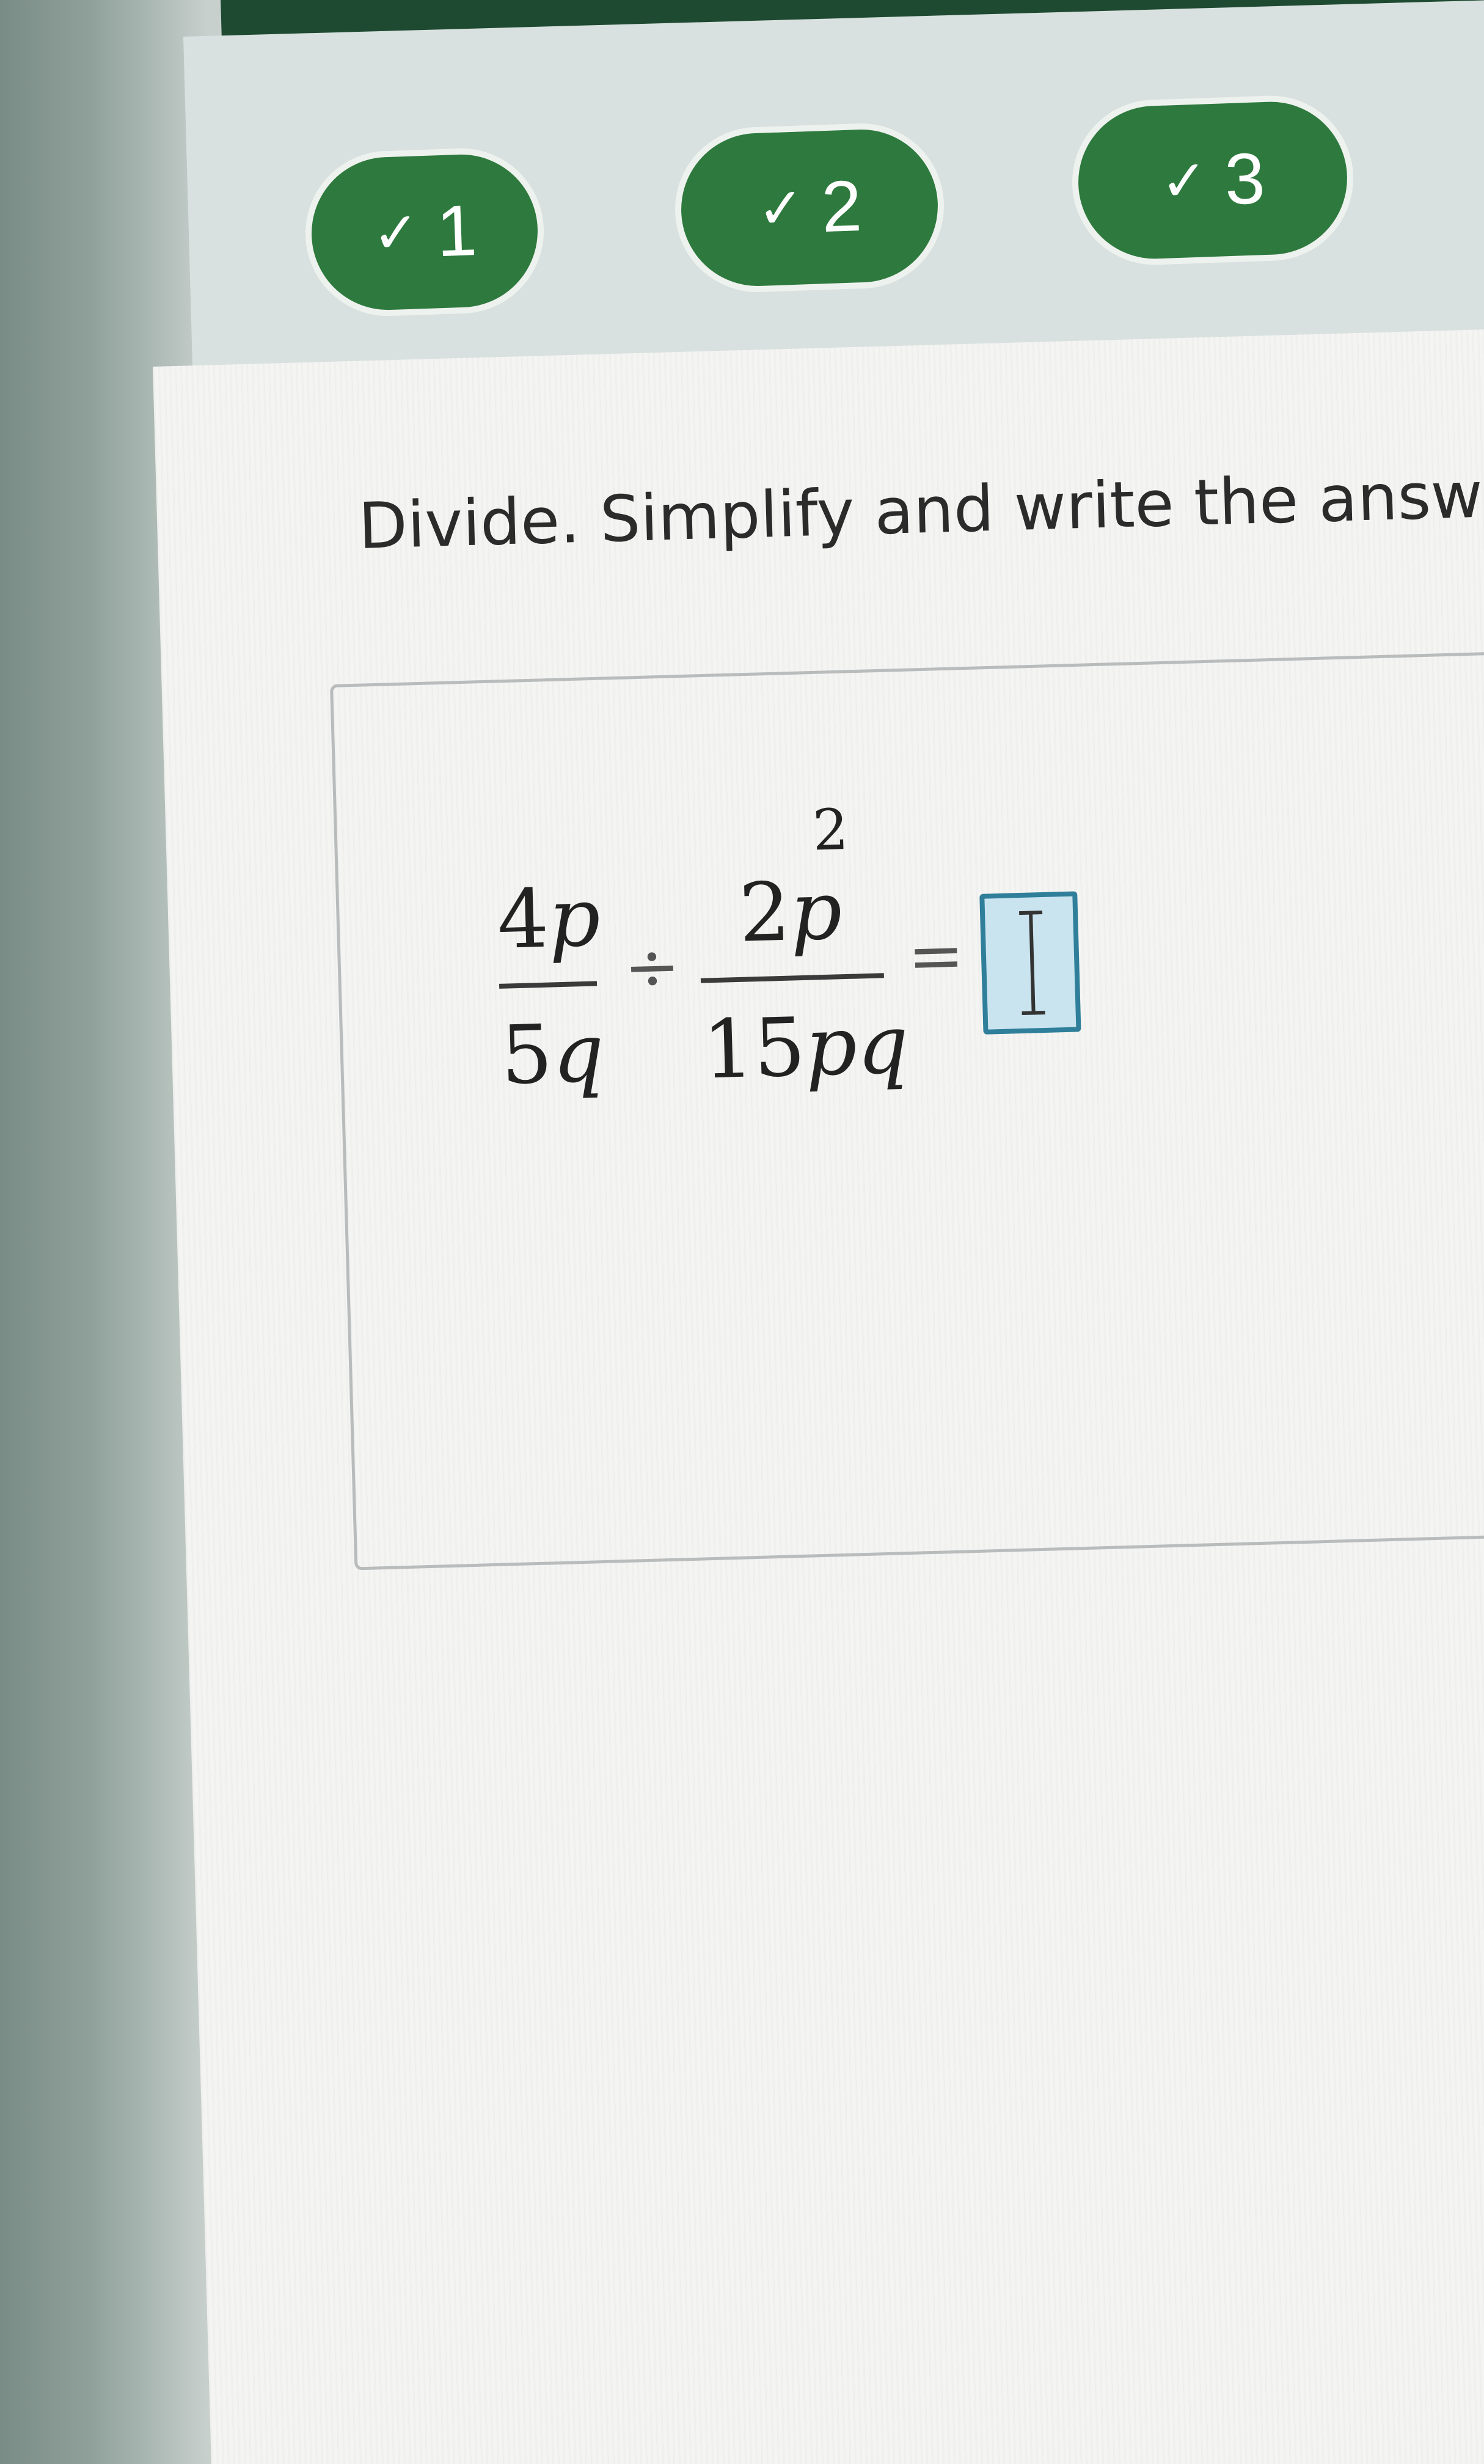 This screenshot has height=2464, width=1484. Describe the element at coordinates (425, 233) in the screenshot. I see `step-1-button: ✓ 1` at that location.